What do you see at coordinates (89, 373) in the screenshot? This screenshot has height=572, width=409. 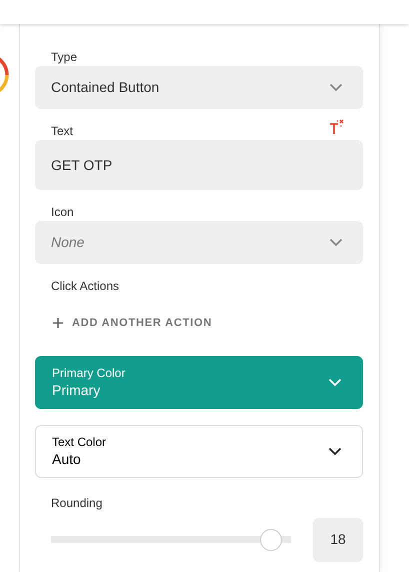 I see `select-label: Primary Color` at bounding box center [89, 373].